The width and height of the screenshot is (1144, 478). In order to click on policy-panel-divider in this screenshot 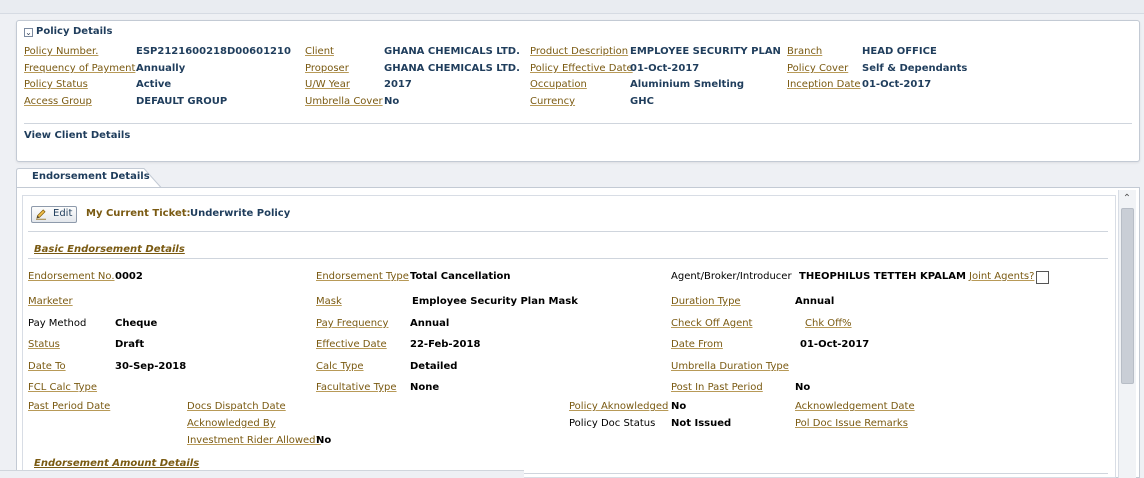, I will do `click(578, 123)`.